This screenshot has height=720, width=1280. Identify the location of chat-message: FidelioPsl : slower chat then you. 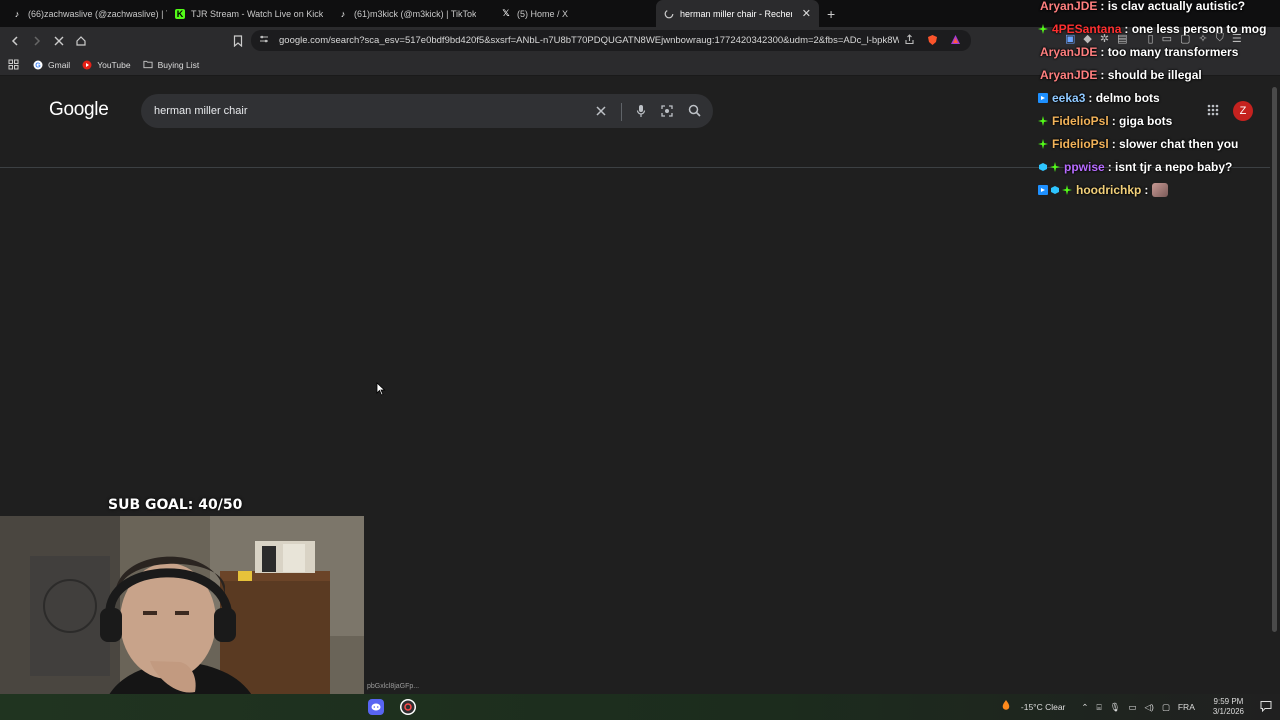
(1155, 143).